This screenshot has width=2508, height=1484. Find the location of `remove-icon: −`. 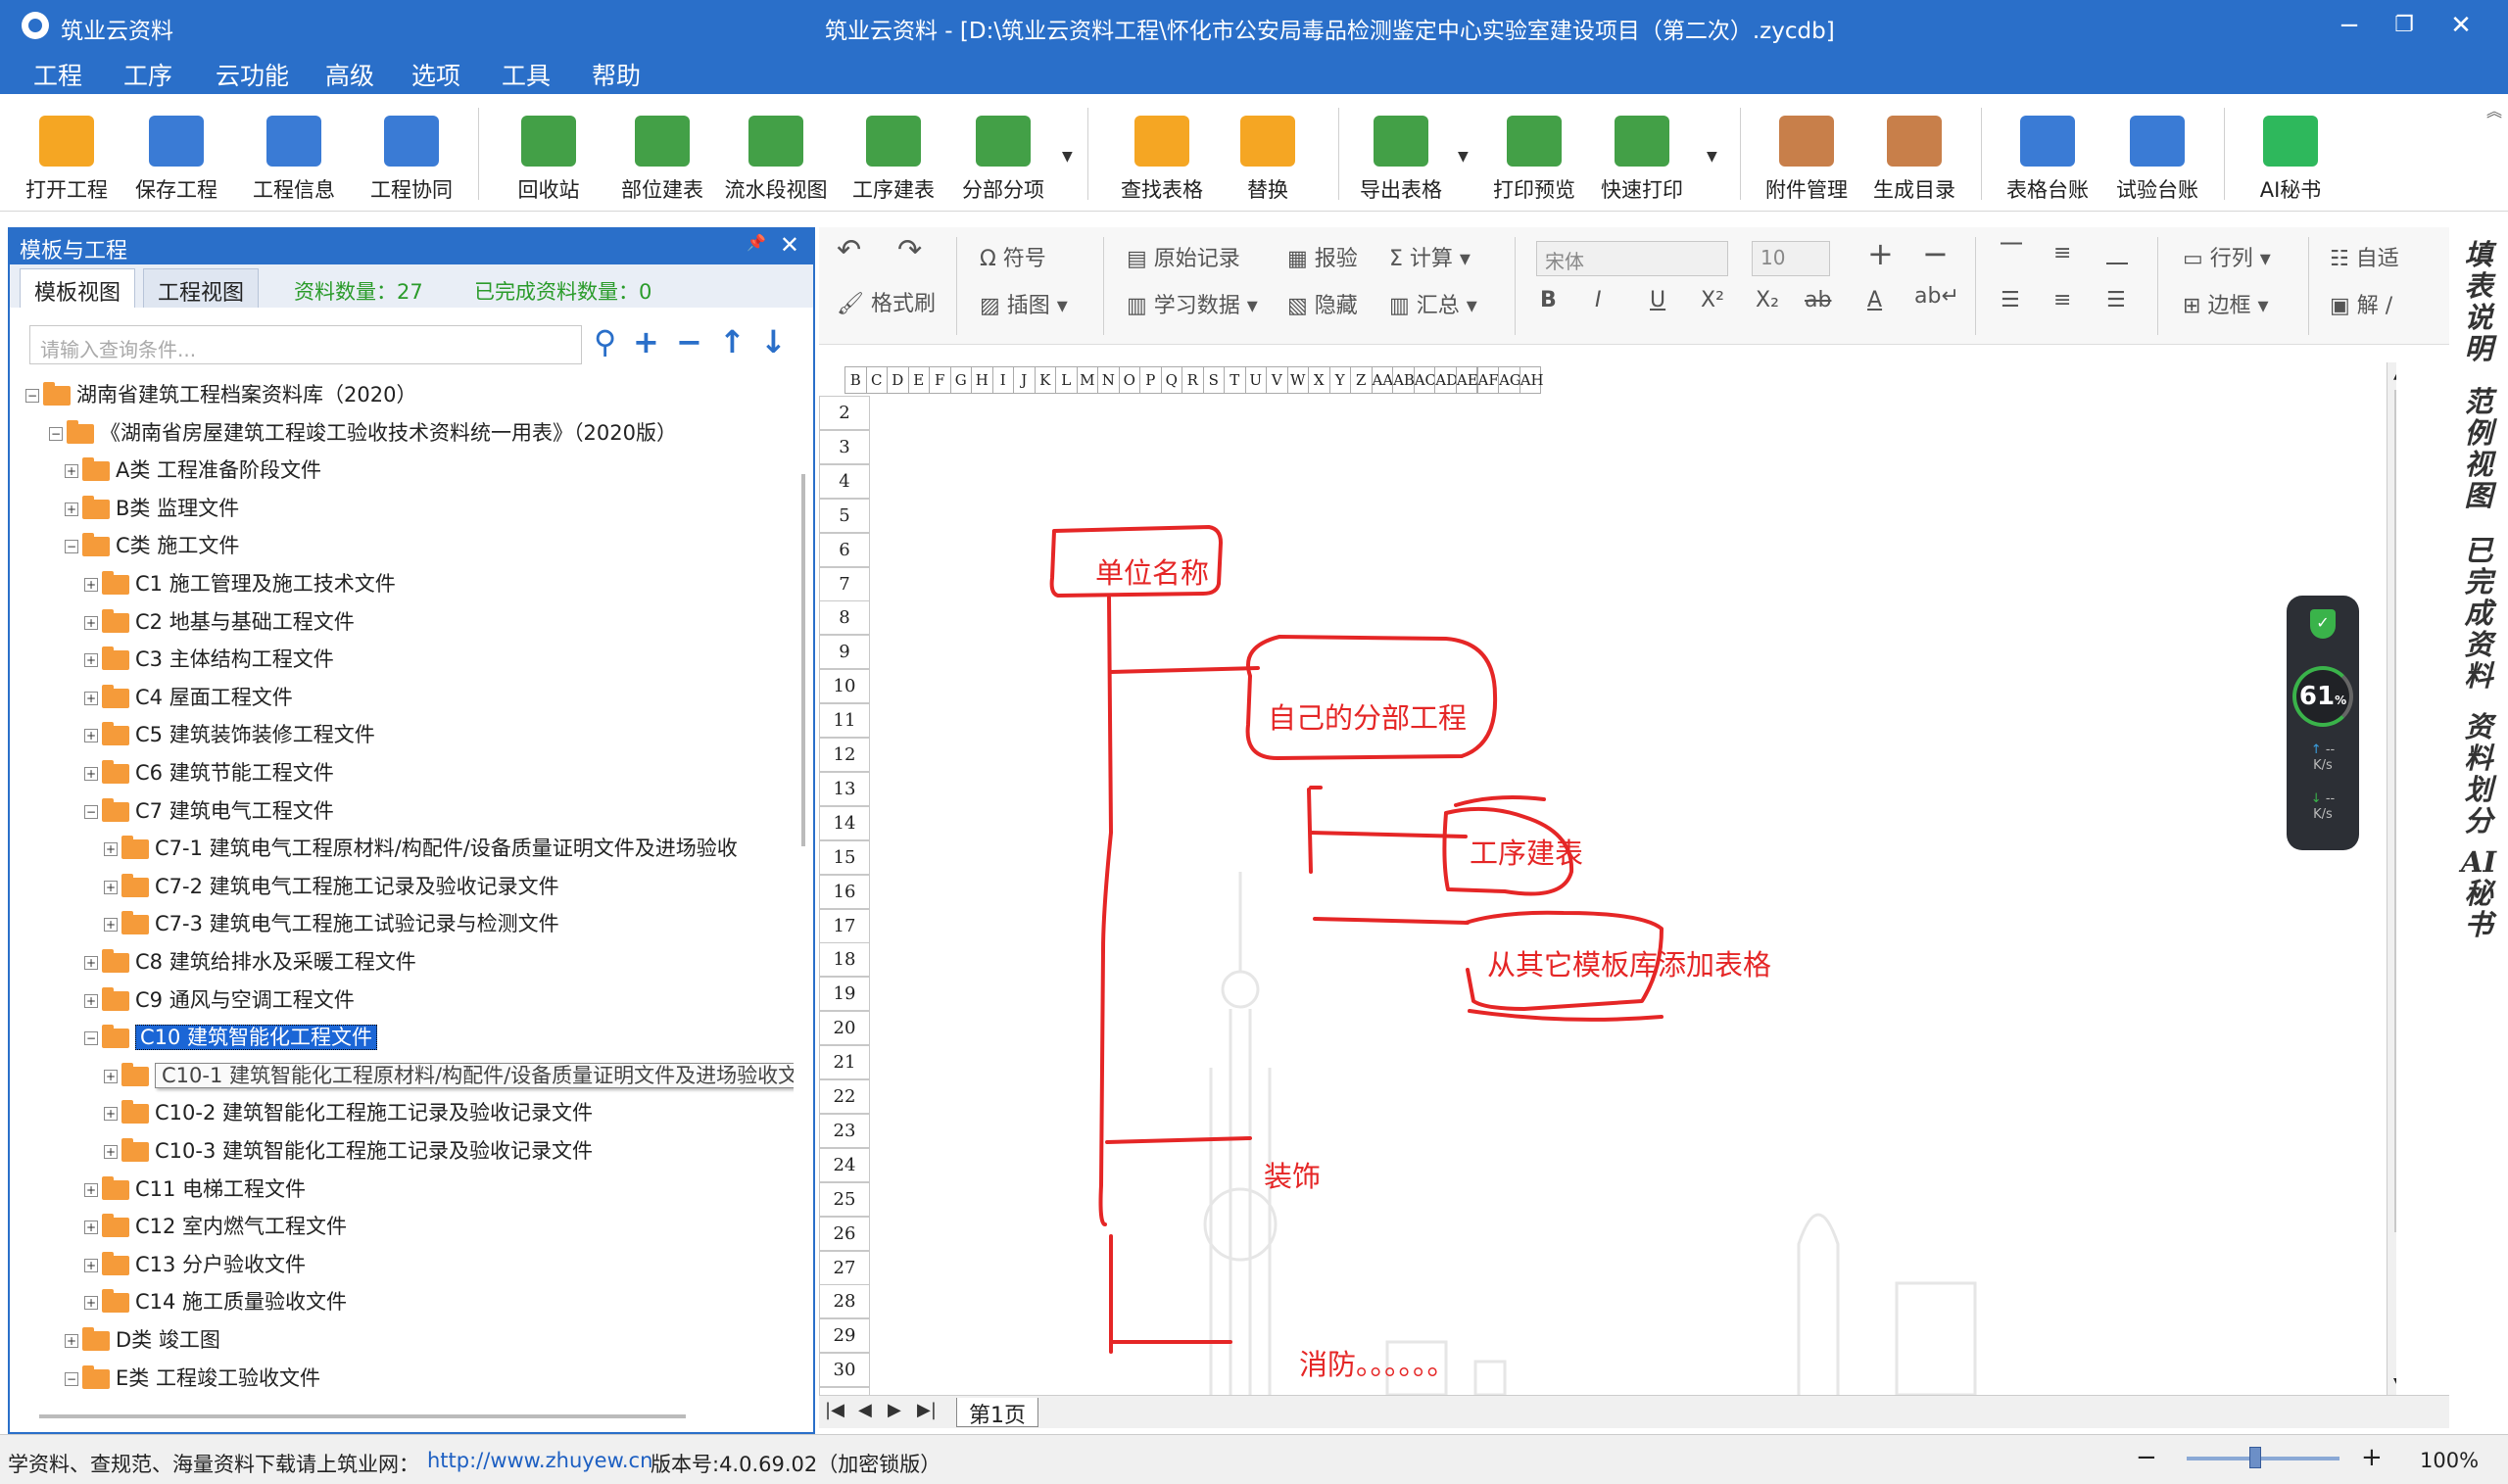

remove-icon: − is located at coordinates (689, 341).